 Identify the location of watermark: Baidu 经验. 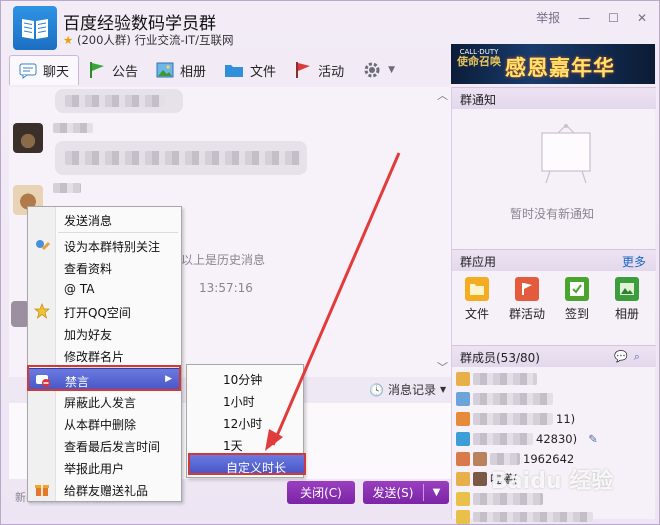
(552, 481).